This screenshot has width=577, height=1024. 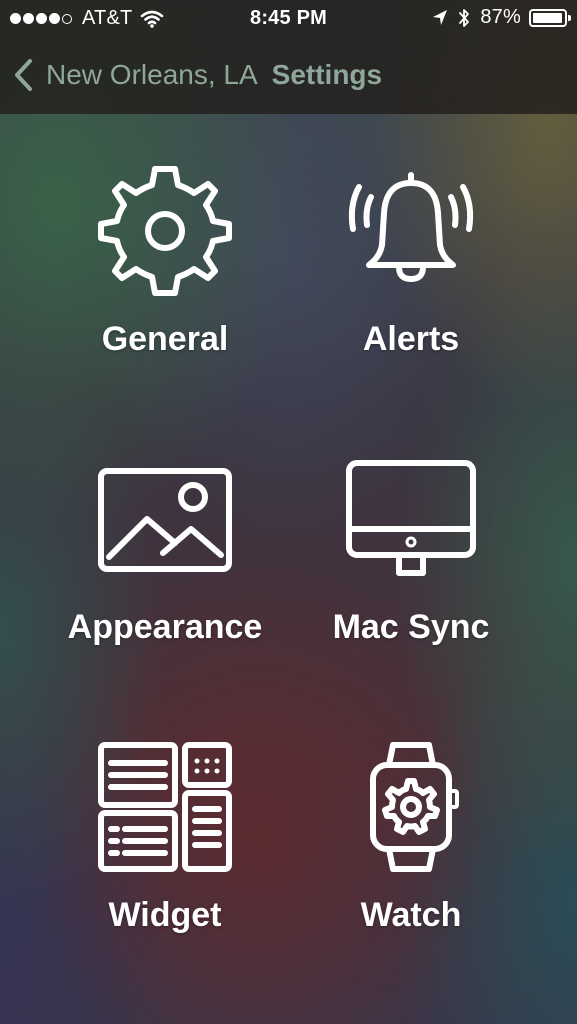 I want to click on tile-label: Appearance, so click(x=165, y=627).